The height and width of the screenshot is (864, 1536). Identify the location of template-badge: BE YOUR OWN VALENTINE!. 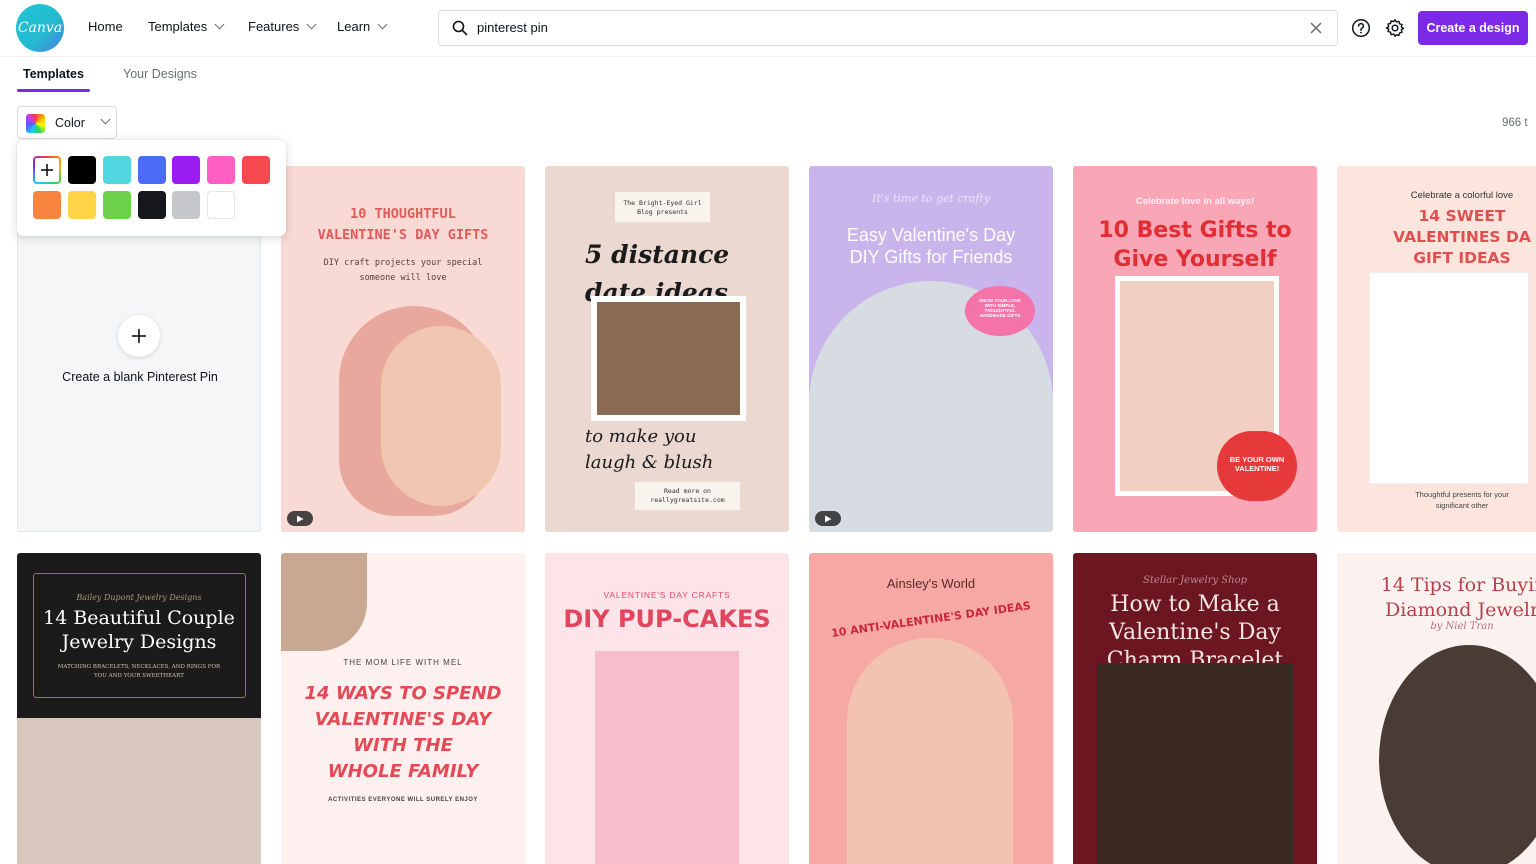
(1257, 466).